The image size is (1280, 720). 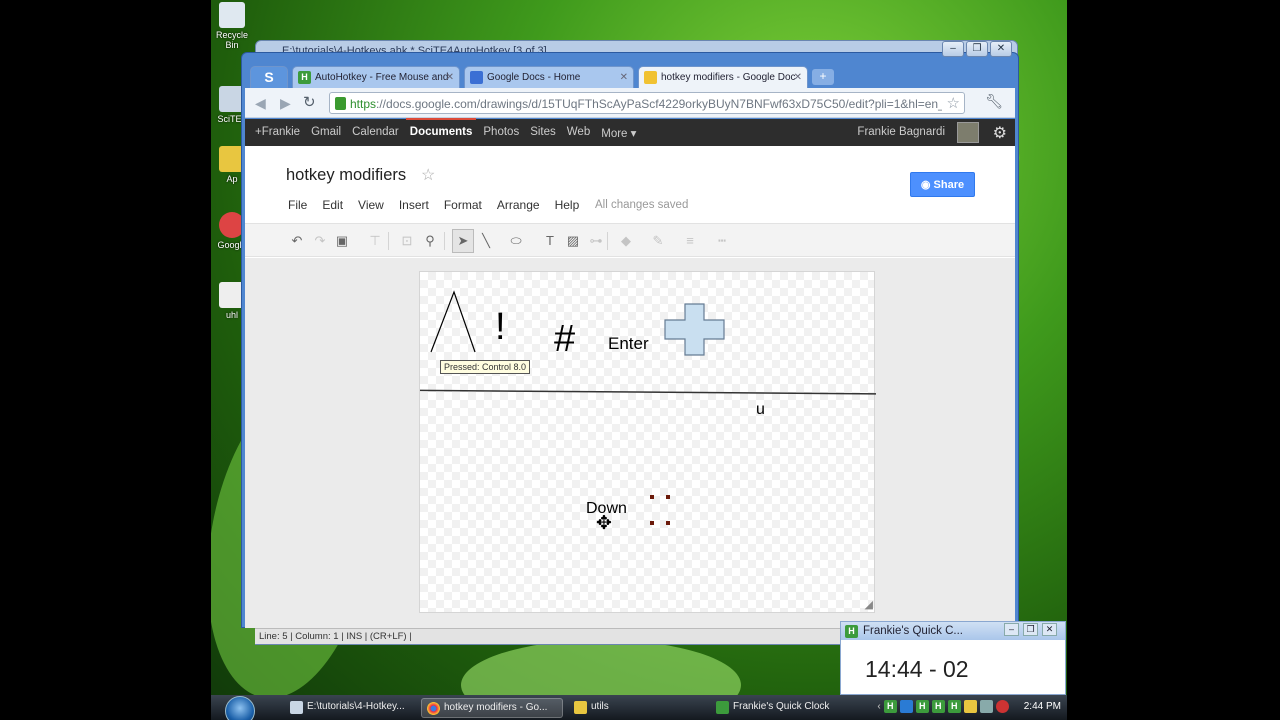 What do you see at coordinates (690, 241) in the screenshot?
I see `line-weight-icon: ≡` at bounding box center [690, 241].